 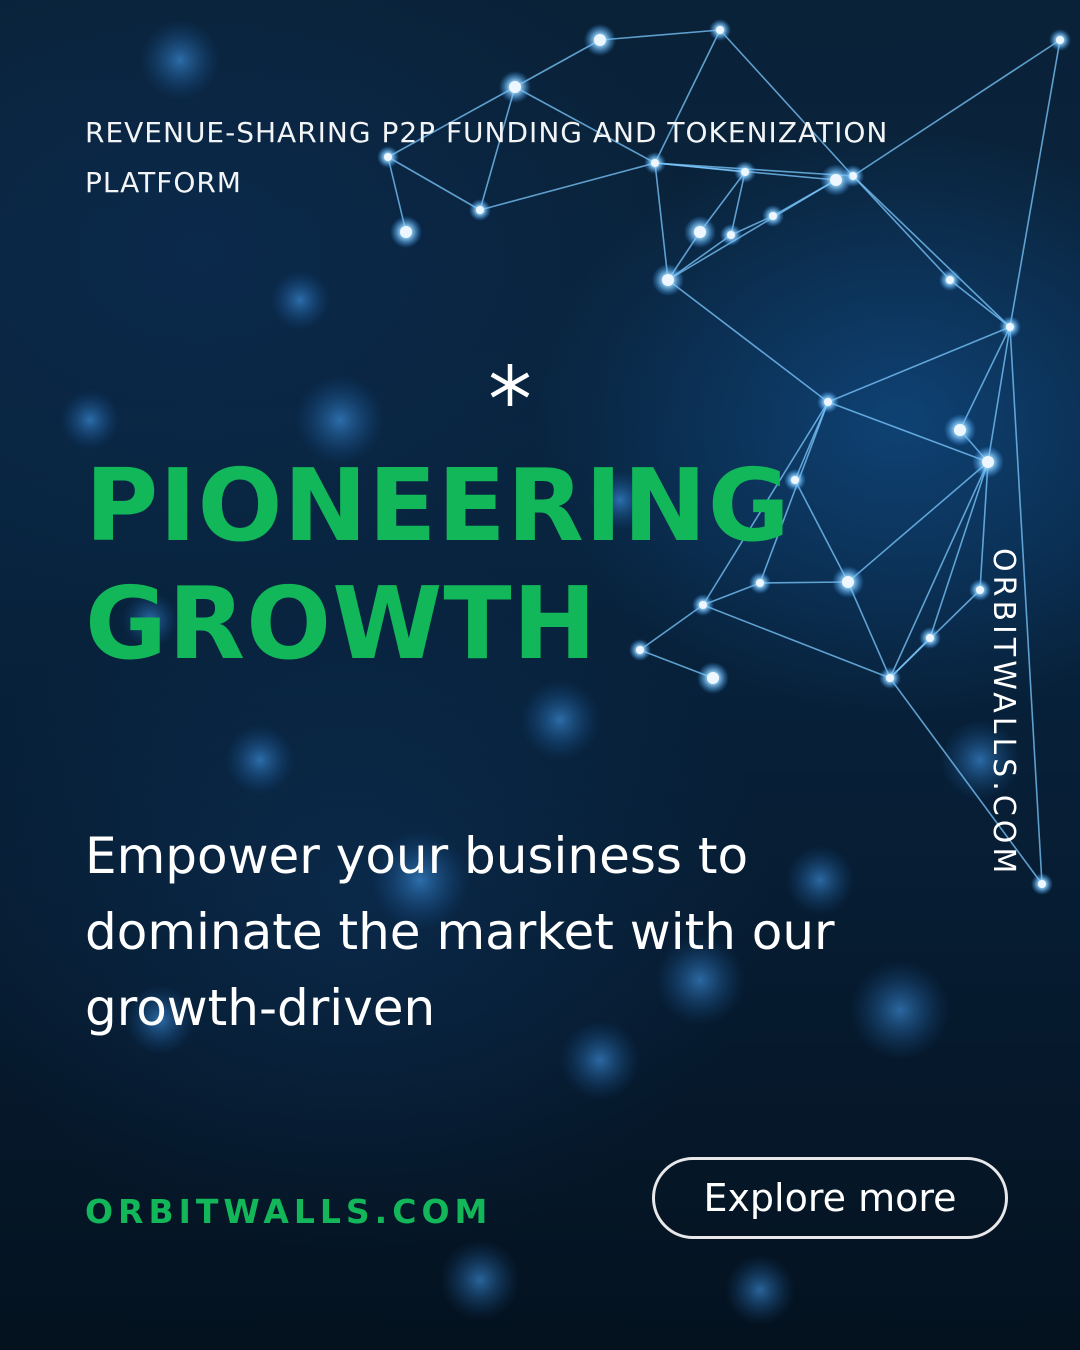 What do you see at coordinates (341, 623) in the screenshot?
I see `headline-line-2: GROWTH` at bounding box center [341, 623].